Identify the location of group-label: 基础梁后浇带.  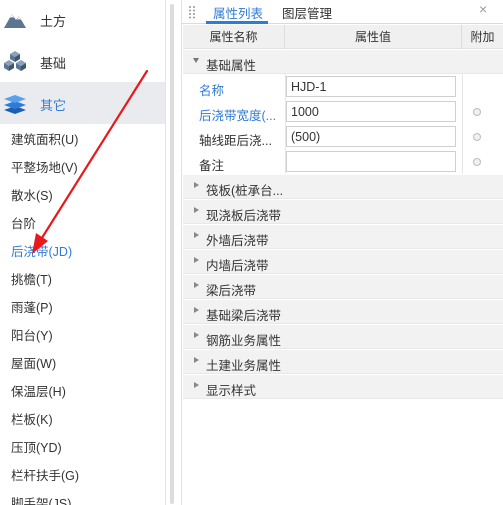
(244, 316).